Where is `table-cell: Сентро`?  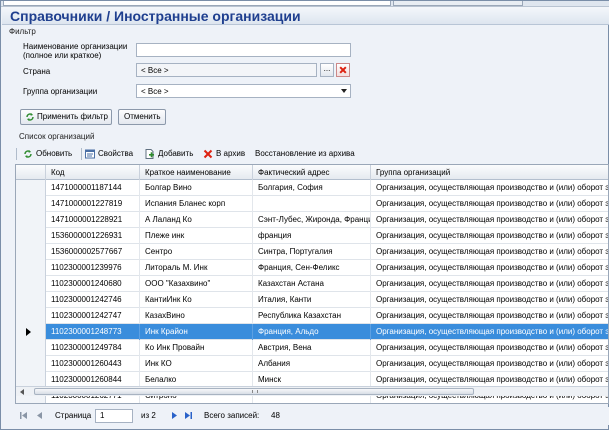
table-cell: Сентро is located at coordinates (196, 252).